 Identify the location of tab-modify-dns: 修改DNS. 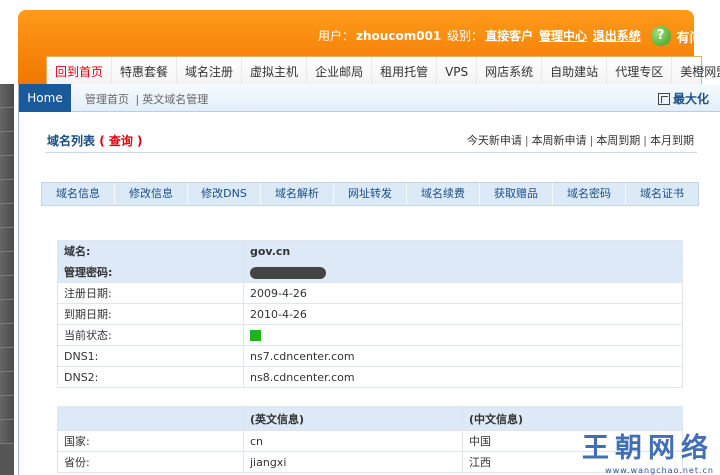
(224, 194).